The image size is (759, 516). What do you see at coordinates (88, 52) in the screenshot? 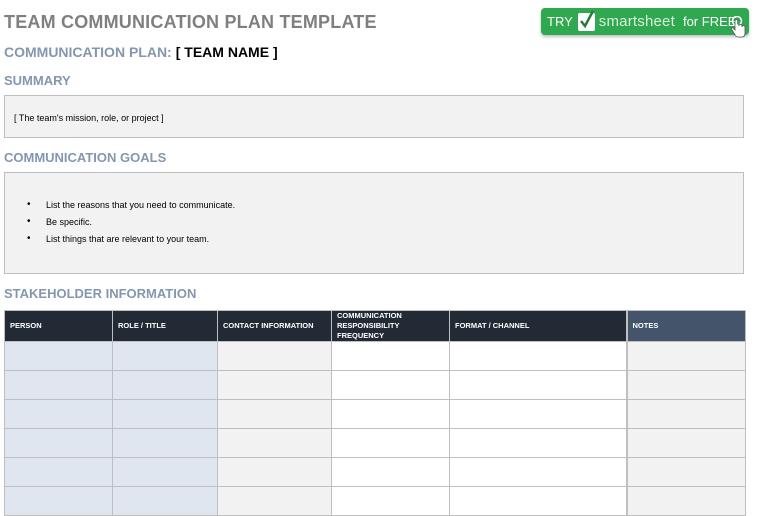
I see `plan-label: COMMUNICATION PLAN:` at bounding box center [88, 52].